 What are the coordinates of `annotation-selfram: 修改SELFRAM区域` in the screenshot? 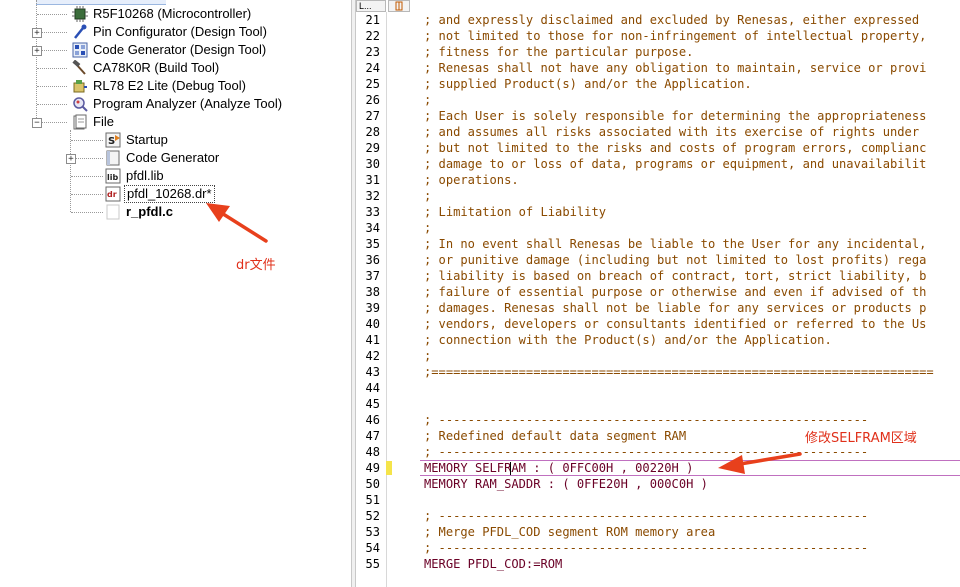 It's located at (861, 438).